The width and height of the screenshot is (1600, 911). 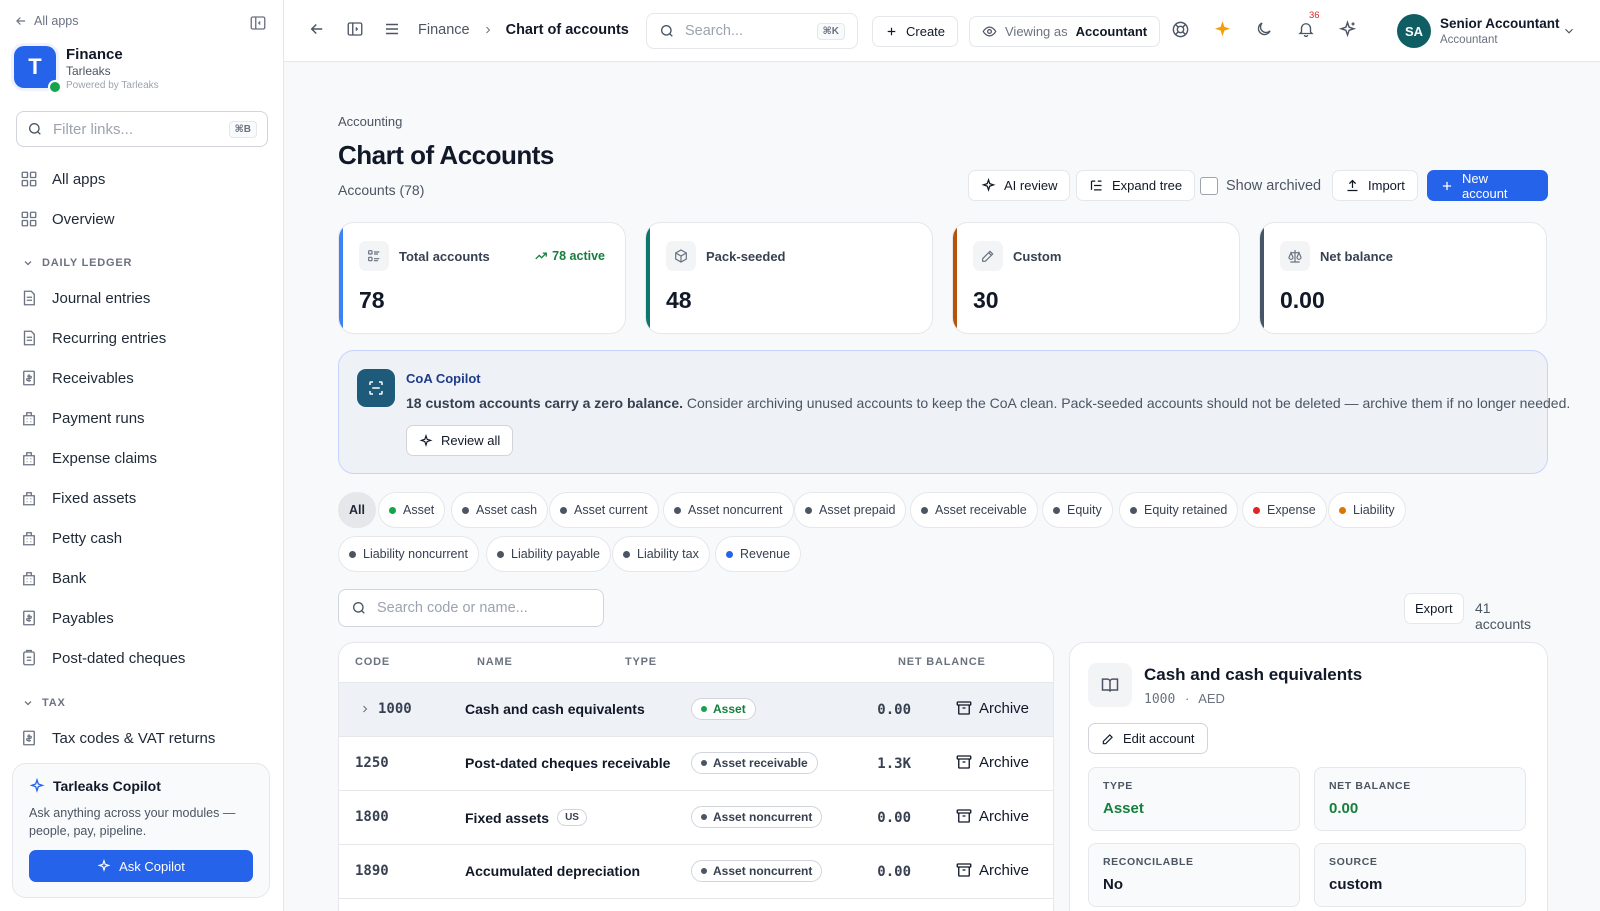 What do you see at coordinates (355, 29) in the screenshot?
I see `toggle-sidebar-button` at bounding box center [355, 29].